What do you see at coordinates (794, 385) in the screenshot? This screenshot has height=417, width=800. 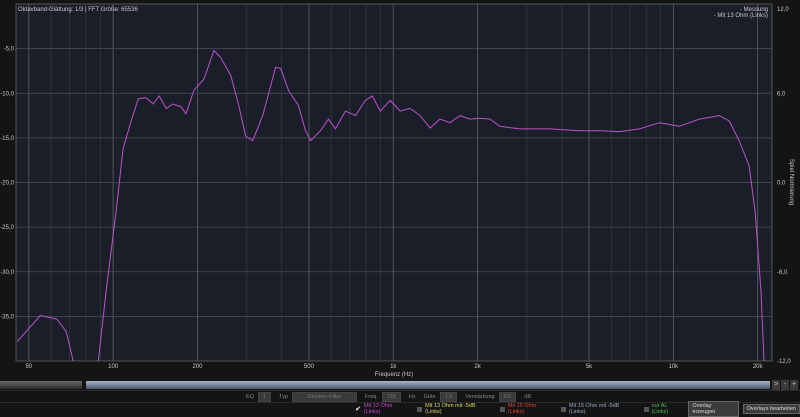 I see `zoom-in-button: +` at bounding box center [794, 385].